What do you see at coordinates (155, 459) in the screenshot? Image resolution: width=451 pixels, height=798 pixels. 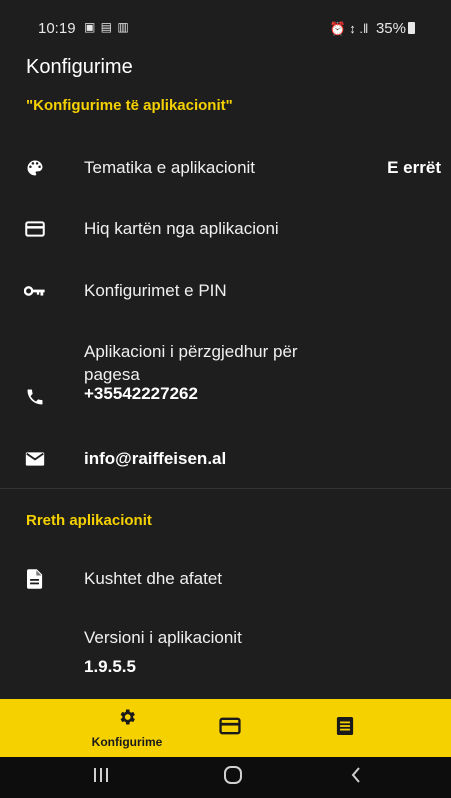 I see `email-link: info@raiffeisen.al` at bounding box center [155, 459].